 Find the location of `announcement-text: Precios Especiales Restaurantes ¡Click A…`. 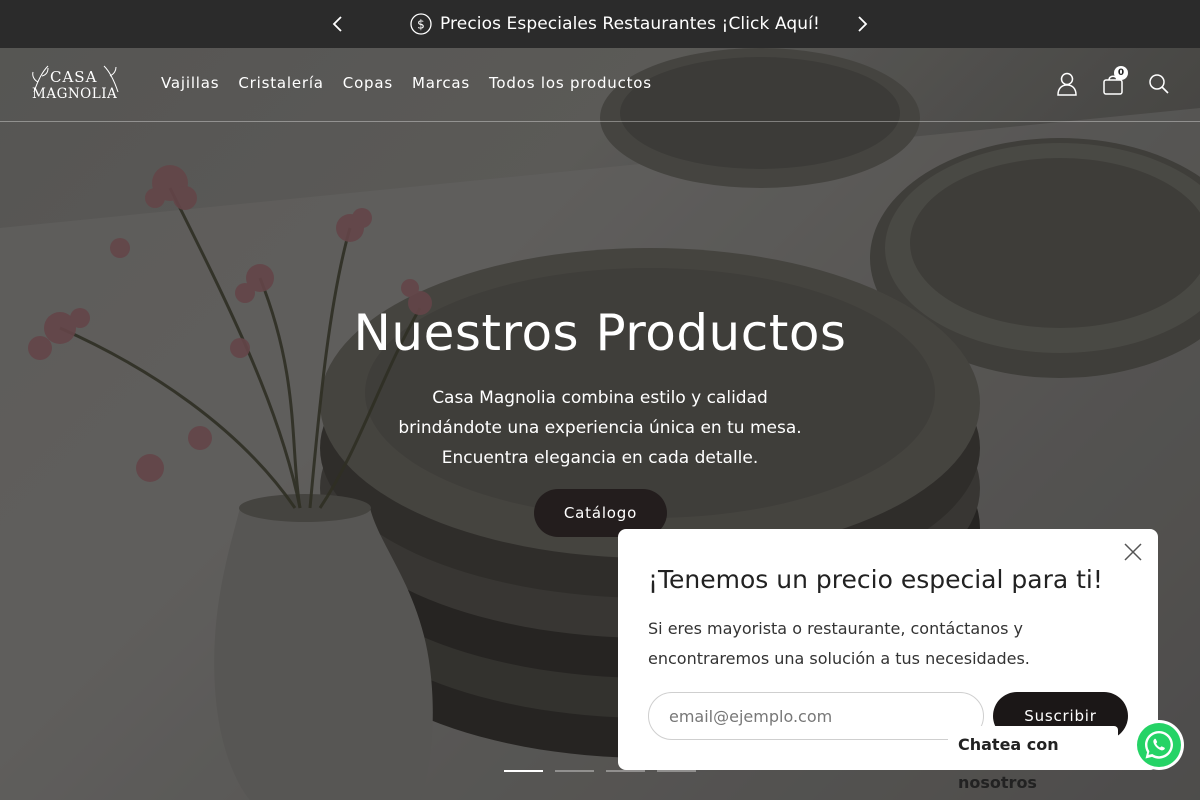

announcement-text: Precios Especiales Restaurantes ¡Click A… is located at coordinates (630, 24).